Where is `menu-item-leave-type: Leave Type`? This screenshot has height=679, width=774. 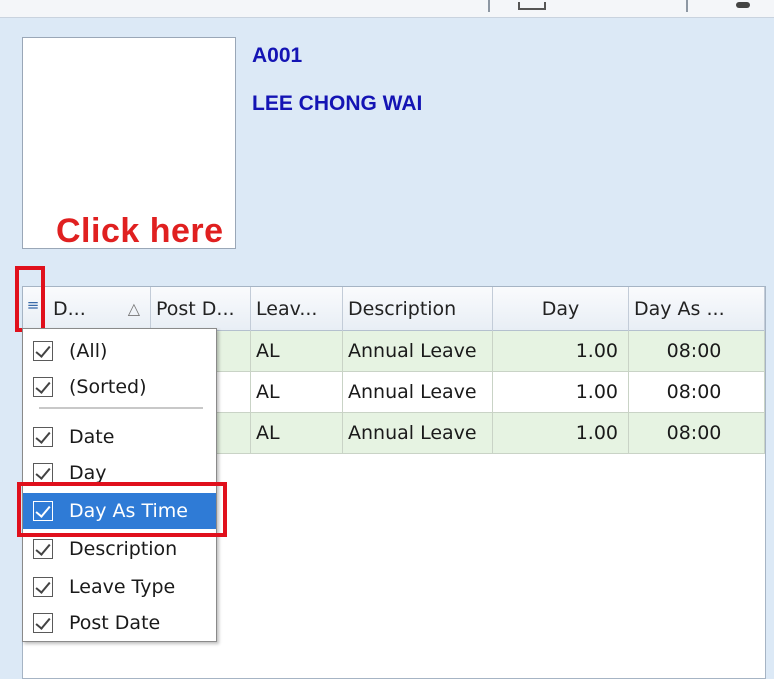 menu-item-leave-type: Leave Type is located at coordinates (119, 587).